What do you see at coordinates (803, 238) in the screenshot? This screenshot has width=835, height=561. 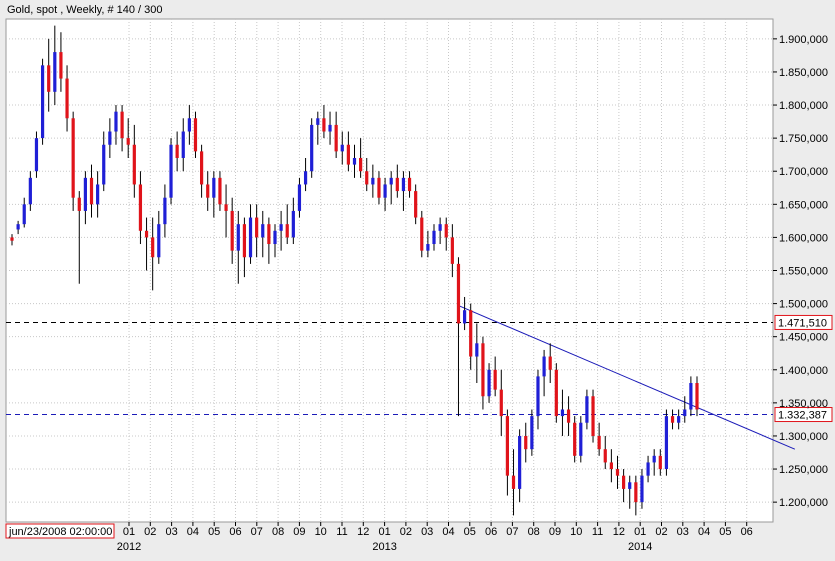 I see `y-tick-label: 1.600,000` at bounding box center [803, 238].